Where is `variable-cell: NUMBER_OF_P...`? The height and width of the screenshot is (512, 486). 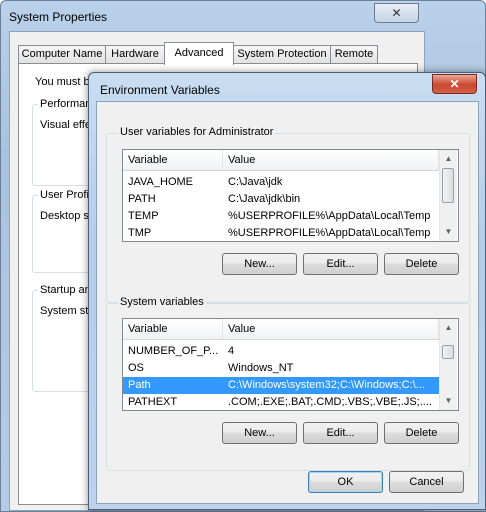
variable-cell: NUMBER_OF_P... is located at coordinates (173, 351).